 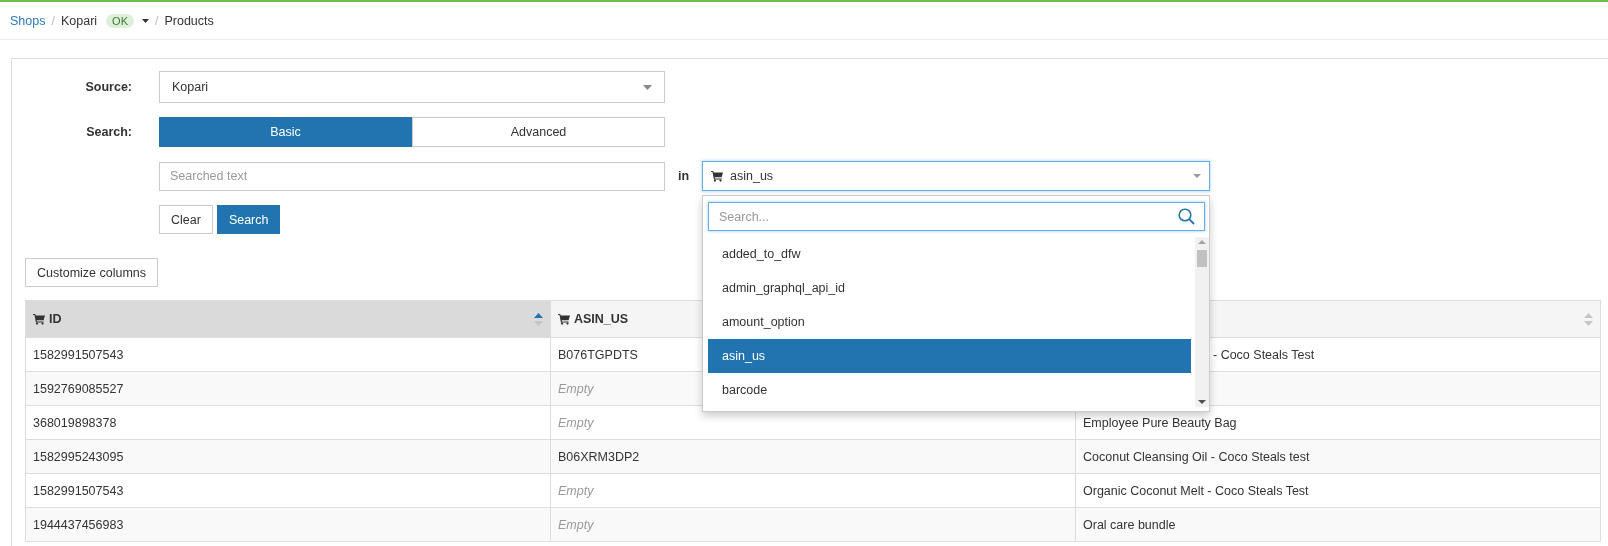 What do you see at coordinates (598, 354) in the screenshot?
I see `table-cell: B076TGPDTS` at bounding box center [598, 354].